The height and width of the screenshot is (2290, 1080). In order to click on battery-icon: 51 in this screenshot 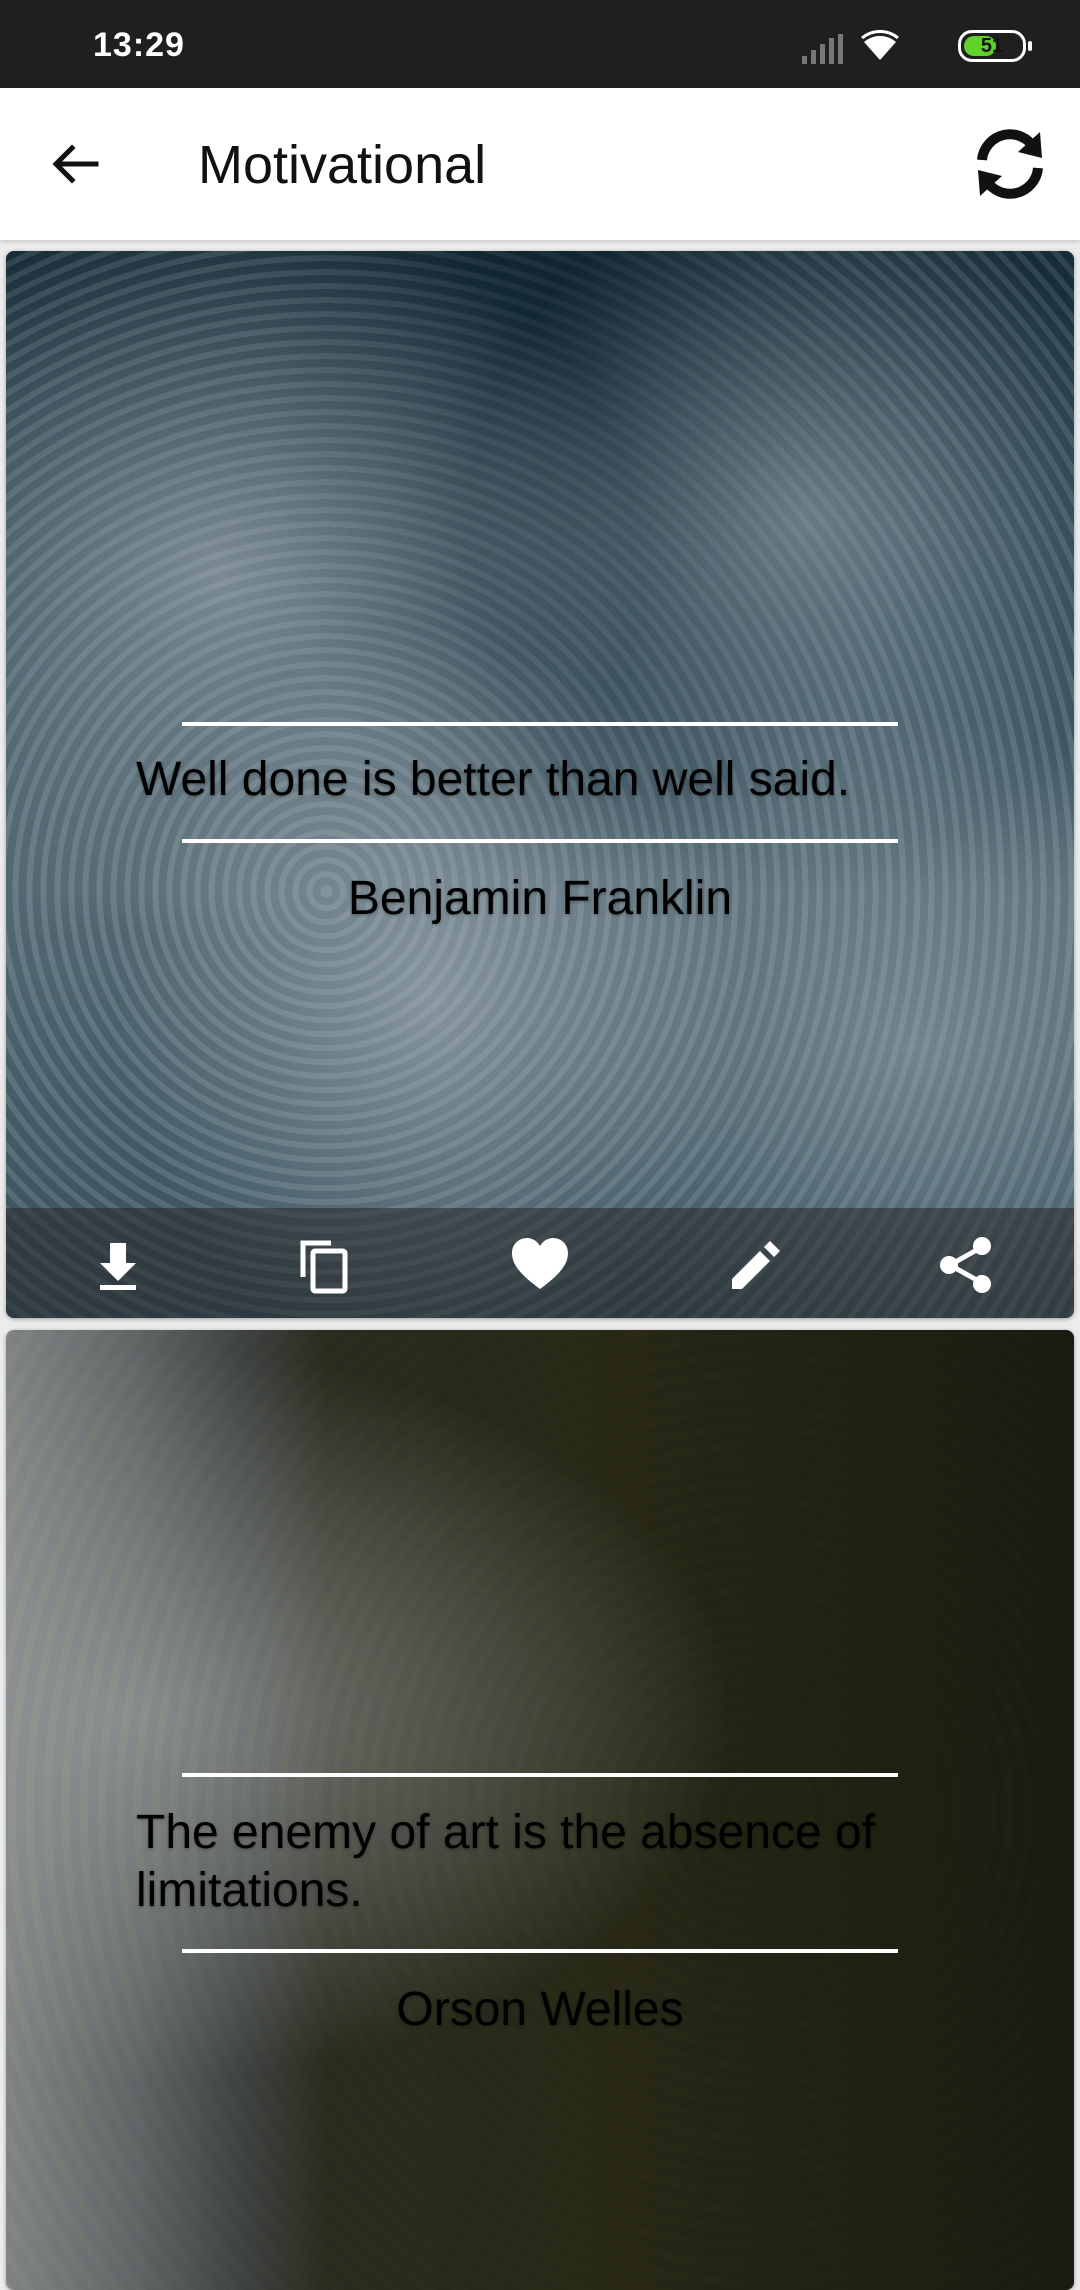, I will do `click(995, 46)`.